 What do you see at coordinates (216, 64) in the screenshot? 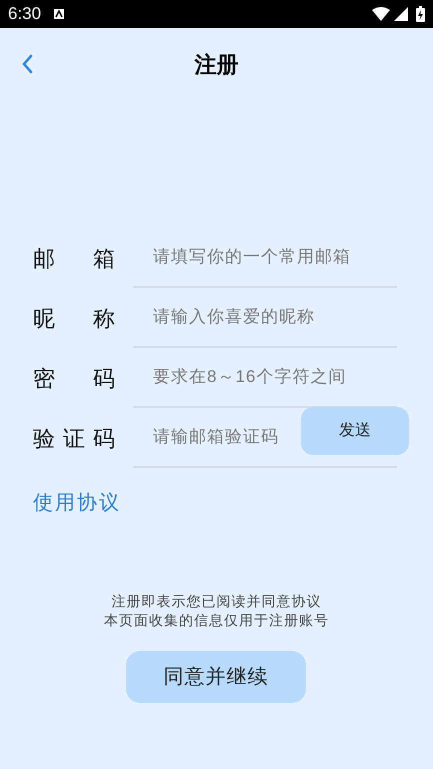
I see `page-title: 注册` at bounding box center [216, 64].